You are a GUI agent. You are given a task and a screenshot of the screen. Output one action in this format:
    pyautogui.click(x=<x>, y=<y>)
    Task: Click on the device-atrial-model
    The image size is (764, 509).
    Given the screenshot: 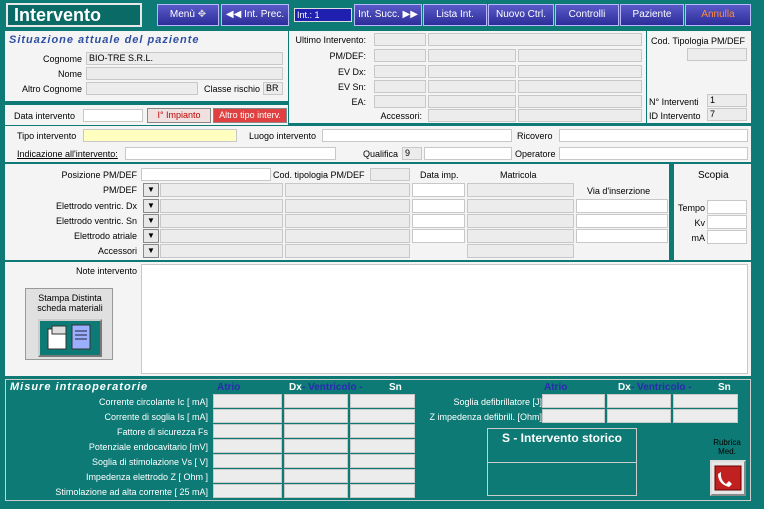 What is the action you would take?
    pyautogui.click(x=221, y=236)
    